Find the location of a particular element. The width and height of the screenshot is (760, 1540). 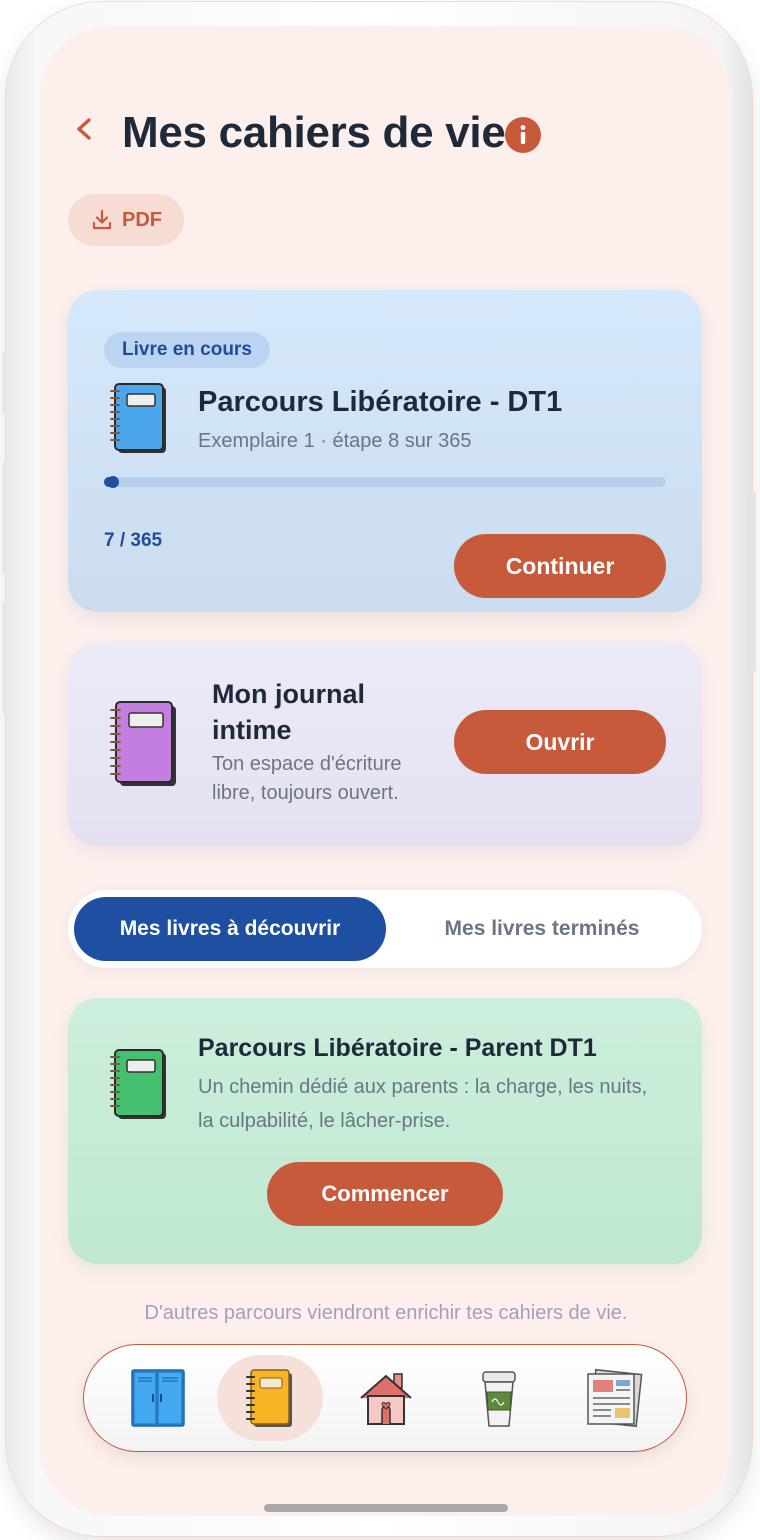

tab-finished-books: Mes livres terminés is located at coordinates (542, 929).